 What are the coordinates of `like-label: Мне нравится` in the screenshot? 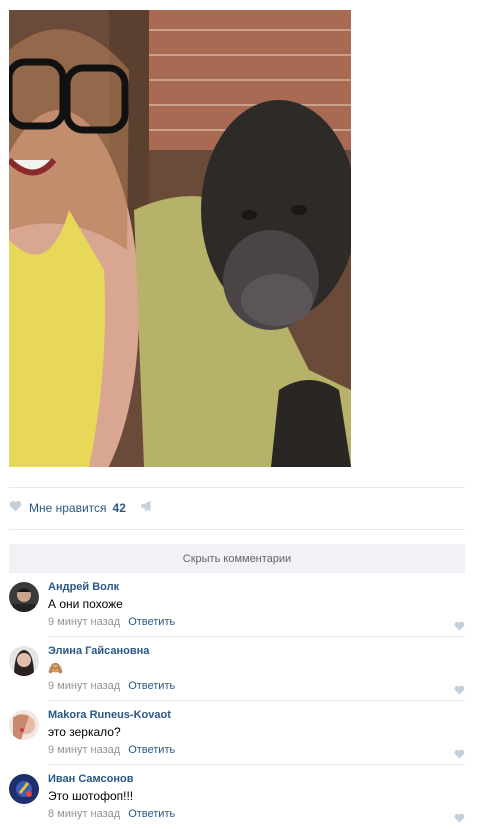 It's located at (68, 508).